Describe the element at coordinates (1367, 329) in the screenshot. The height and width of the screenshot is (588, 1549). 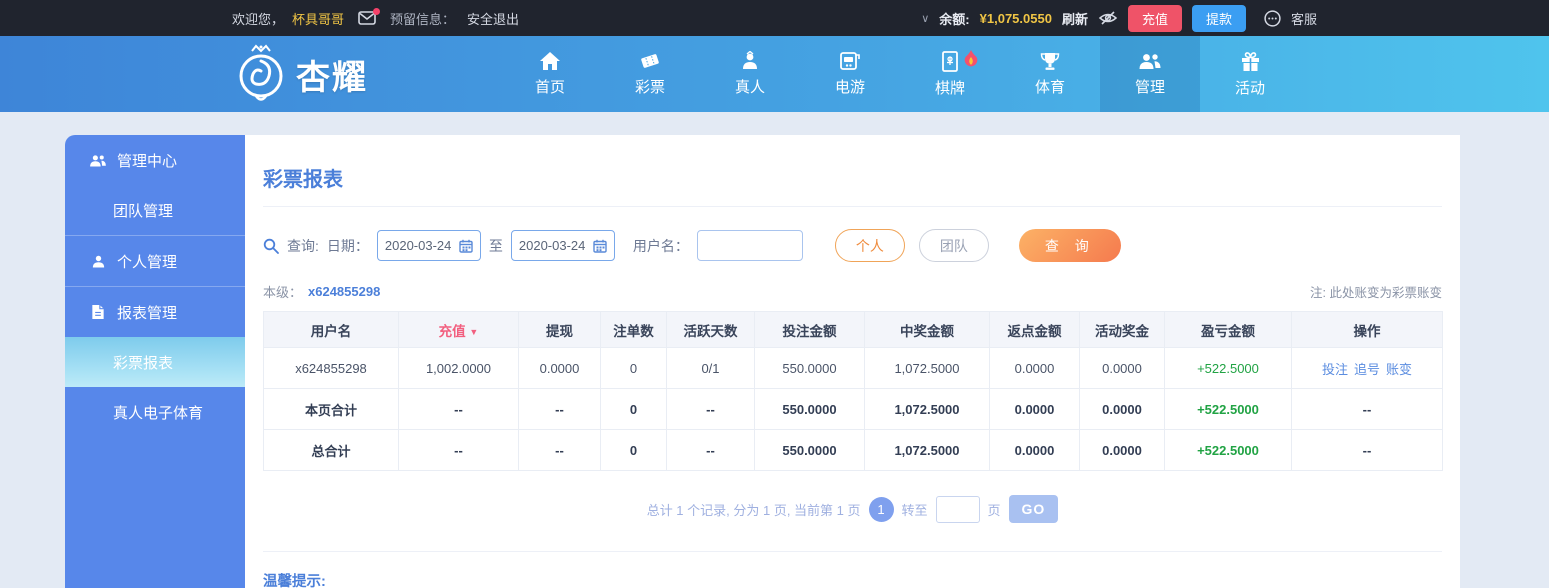
I see `col-actions: 操作` at that location.